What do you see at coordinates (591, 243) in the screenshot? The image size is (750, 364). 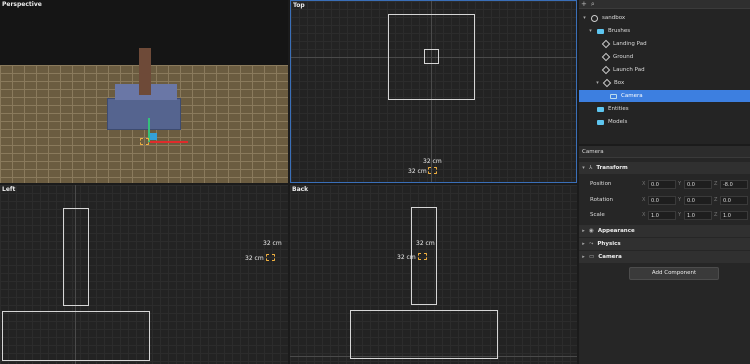 I see `physics-icon: ⤳` at bounding box center [591, 243].